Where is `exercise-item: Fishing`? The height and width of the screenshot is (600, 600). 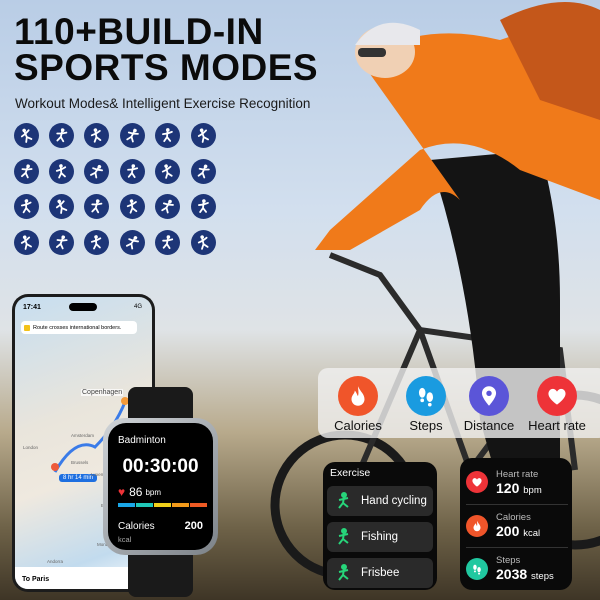 exercise-item: Fishing is located at coordinates (380, 537).